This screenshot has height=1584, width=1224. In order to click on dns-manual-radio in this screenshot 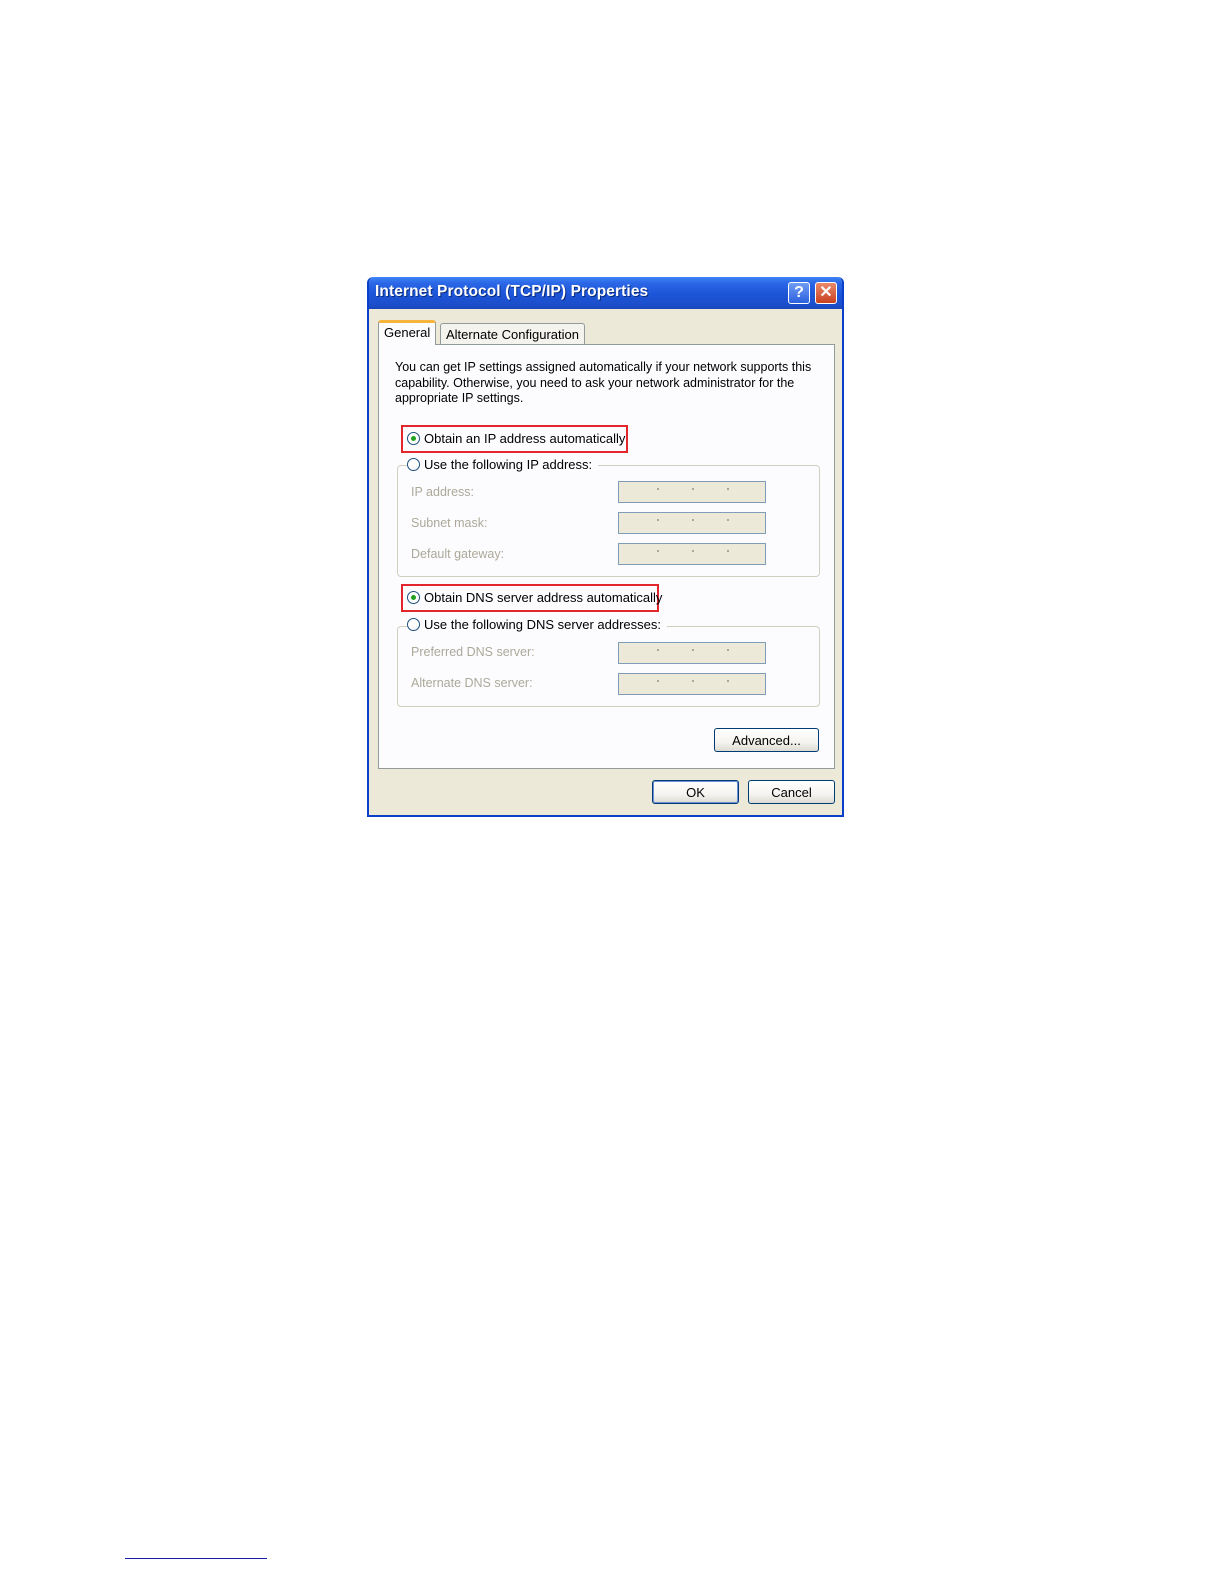, I will do `click(413, 624)`.